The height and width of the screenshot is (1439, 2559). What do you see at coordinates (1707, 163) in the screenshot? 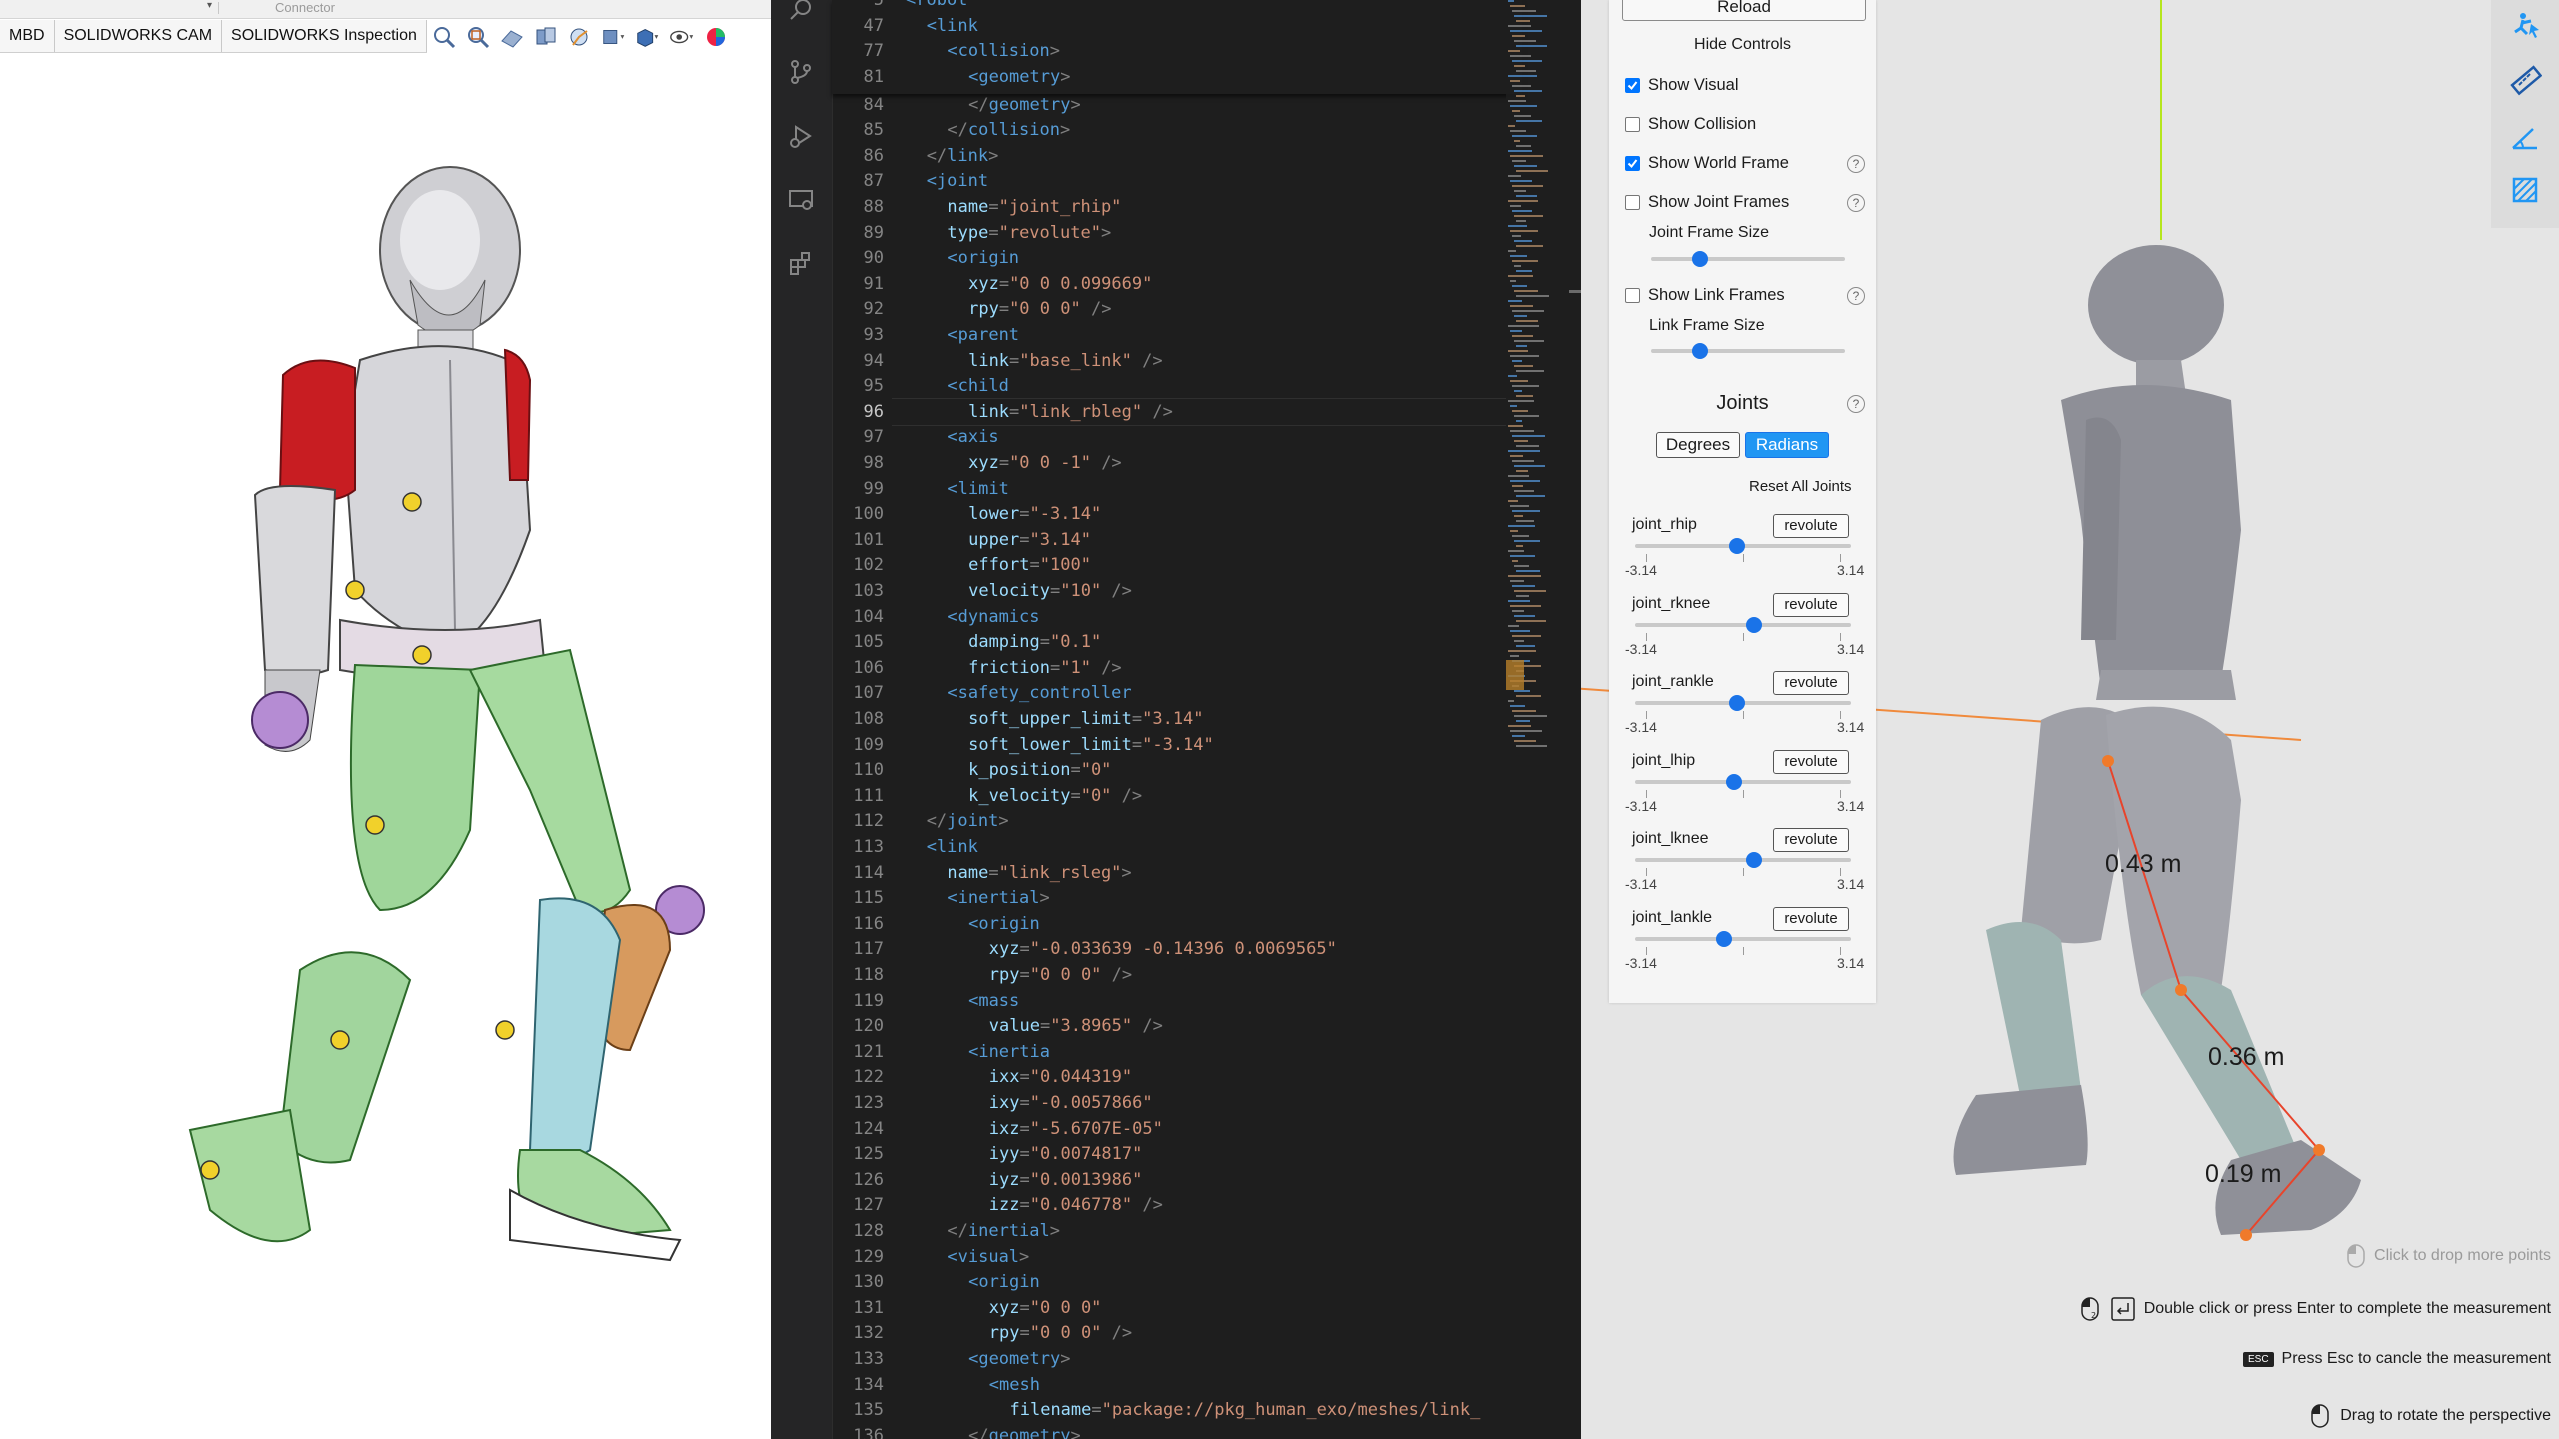
I see `show-world-frame-row: Show World Frame` at bounding box center [1707, 163].